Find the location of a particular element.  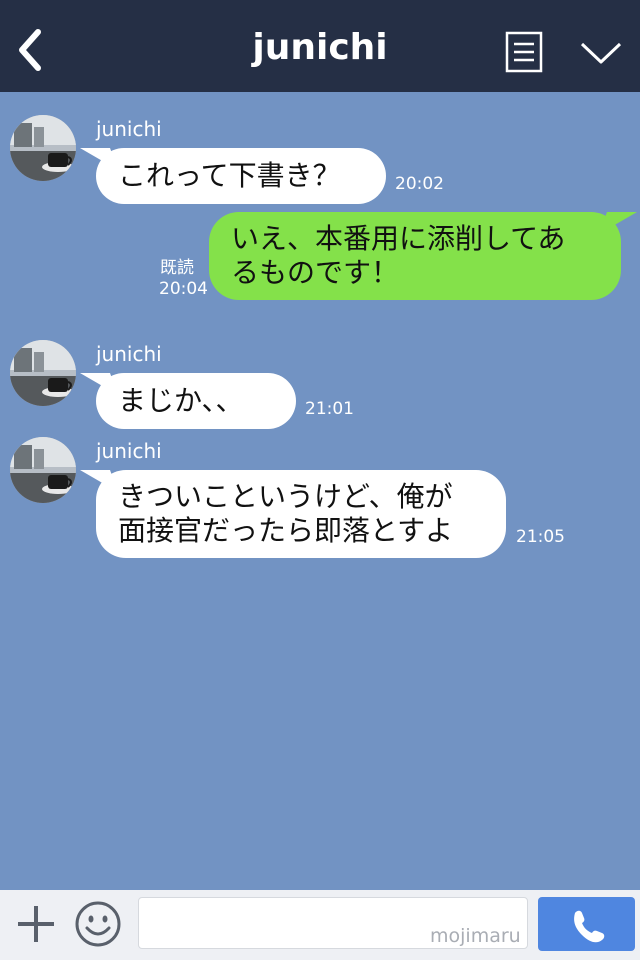

watermark: mojimaru is located at coordinates (475, 936).